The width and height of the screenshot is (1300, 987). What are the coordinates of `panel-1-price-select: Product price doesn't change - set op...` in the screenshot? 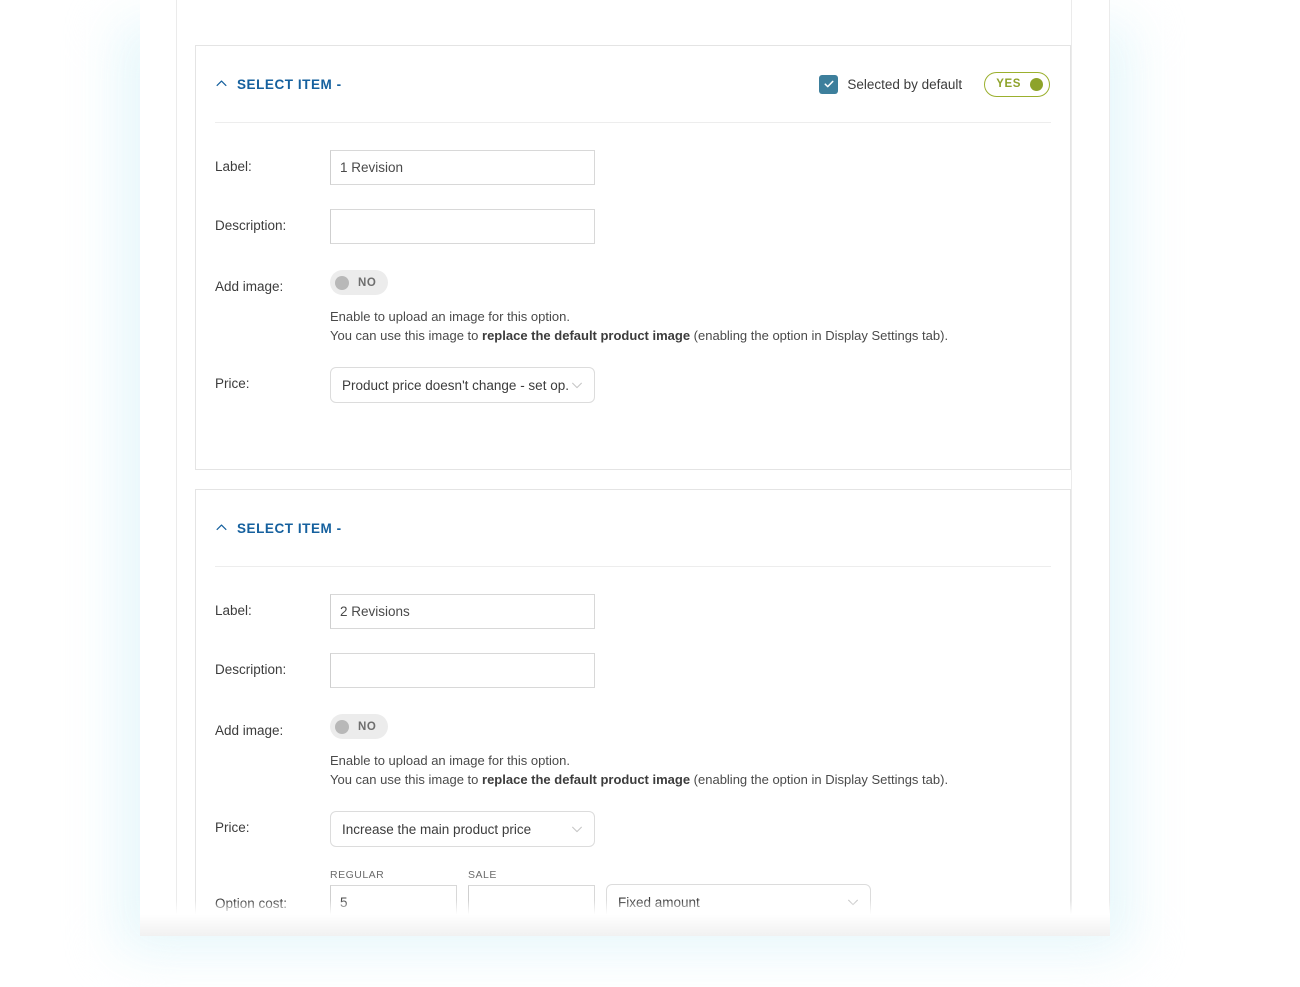 It's located at (462, 385).